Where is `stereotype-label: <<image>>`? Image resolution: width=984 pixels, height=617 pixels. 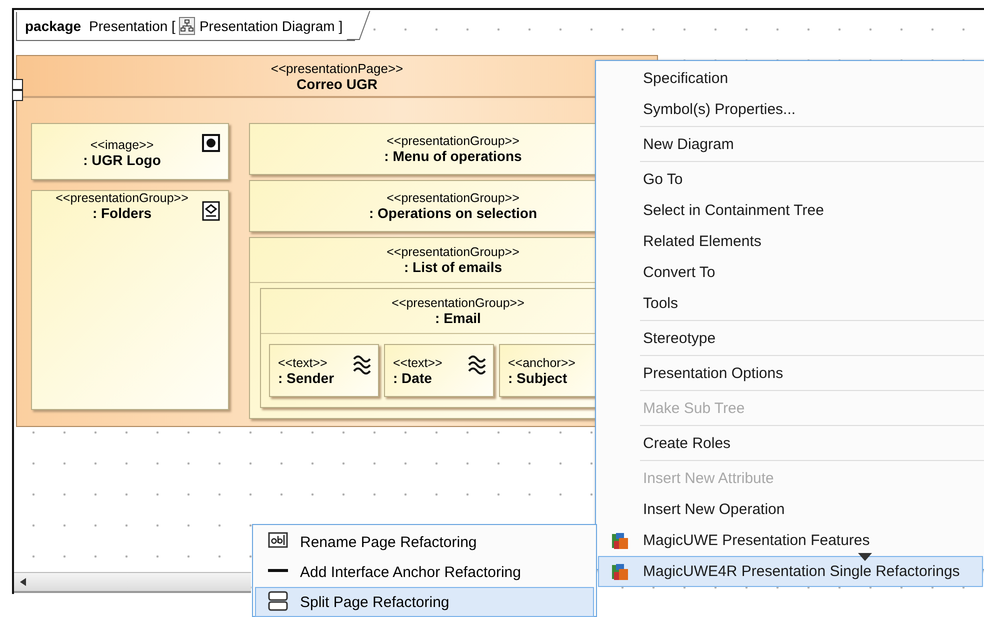
stereotype-label: <<image>> is located at coordinates (122, 145).